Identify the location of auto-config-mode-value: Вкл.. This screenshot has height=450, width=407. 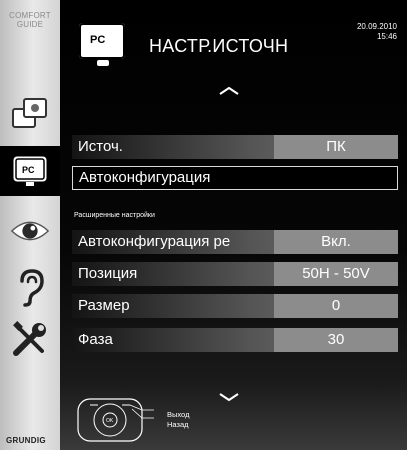
(336, 242).